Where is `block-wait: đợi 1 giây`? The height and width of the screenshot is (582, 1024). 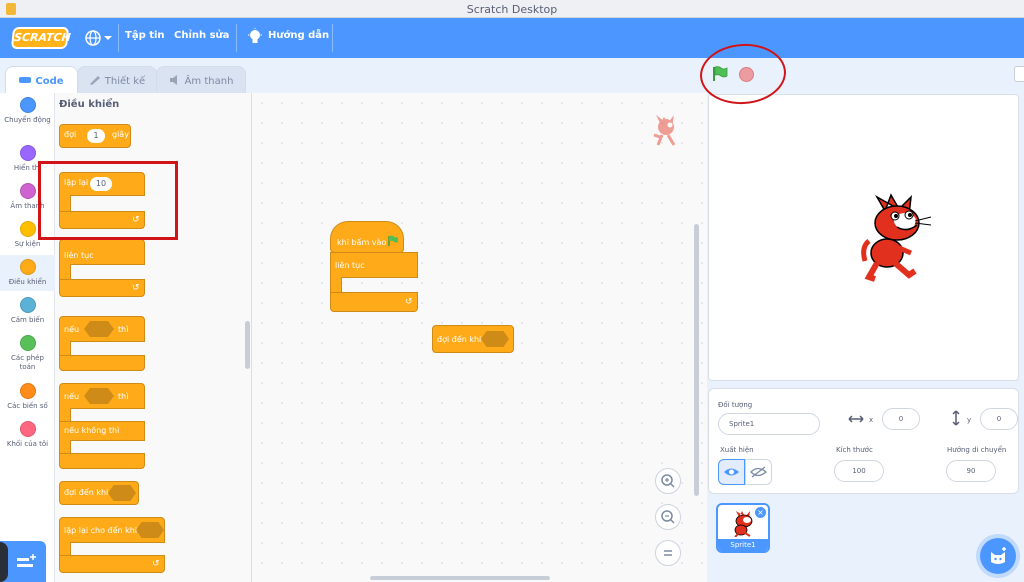
block-wait: đợi 1 giây is located at coordinates (95, 136).